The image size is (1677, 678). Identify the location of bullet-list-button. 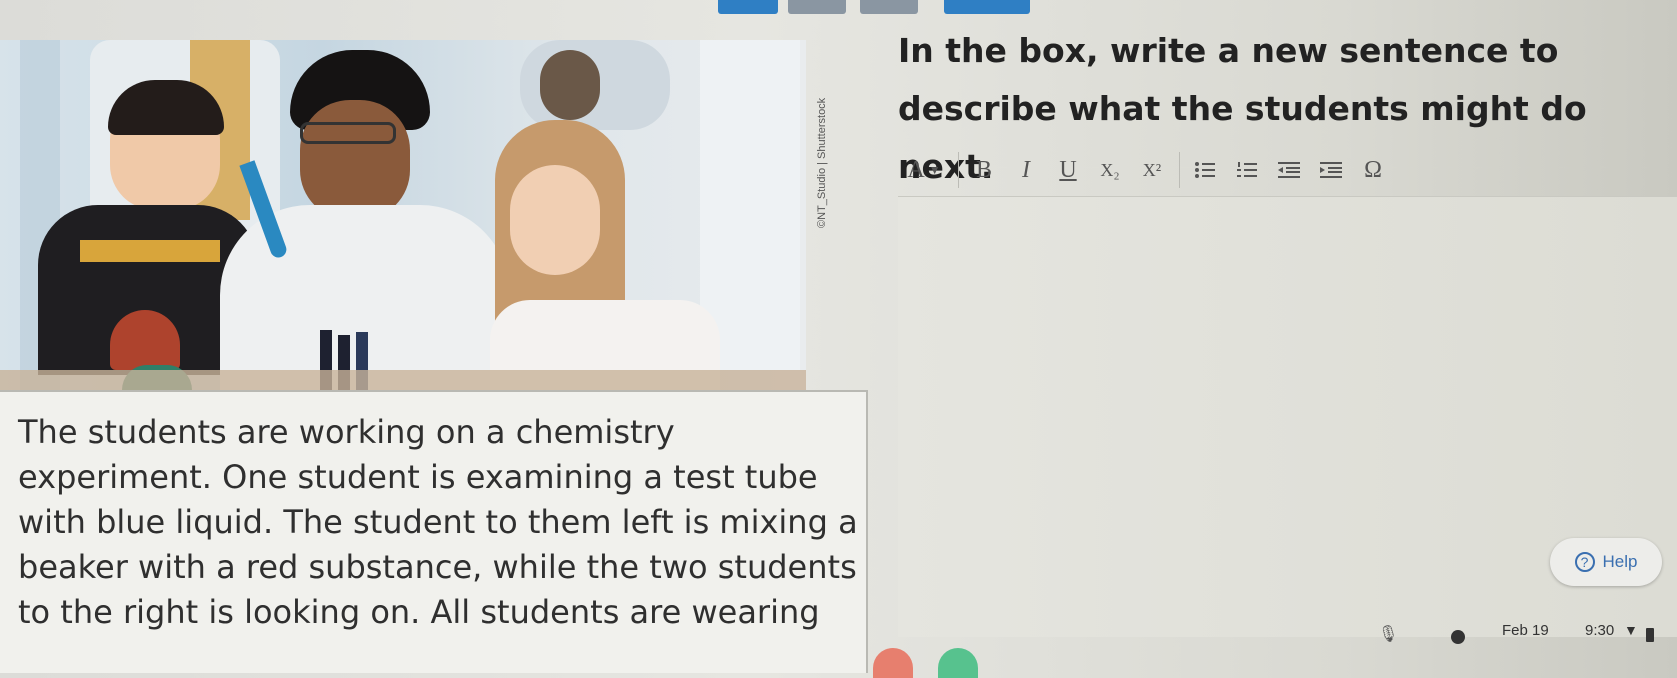
(1201, 170).